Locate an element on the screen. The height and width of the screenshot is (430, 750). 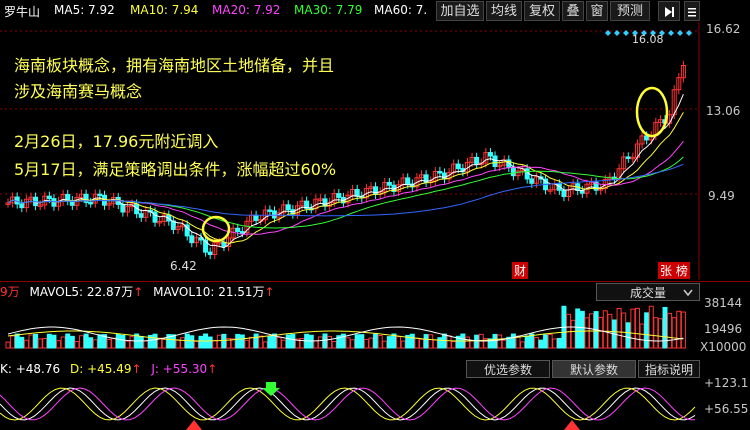
ma60-readout: MA60: 7. is located at coordinates (401, 10).